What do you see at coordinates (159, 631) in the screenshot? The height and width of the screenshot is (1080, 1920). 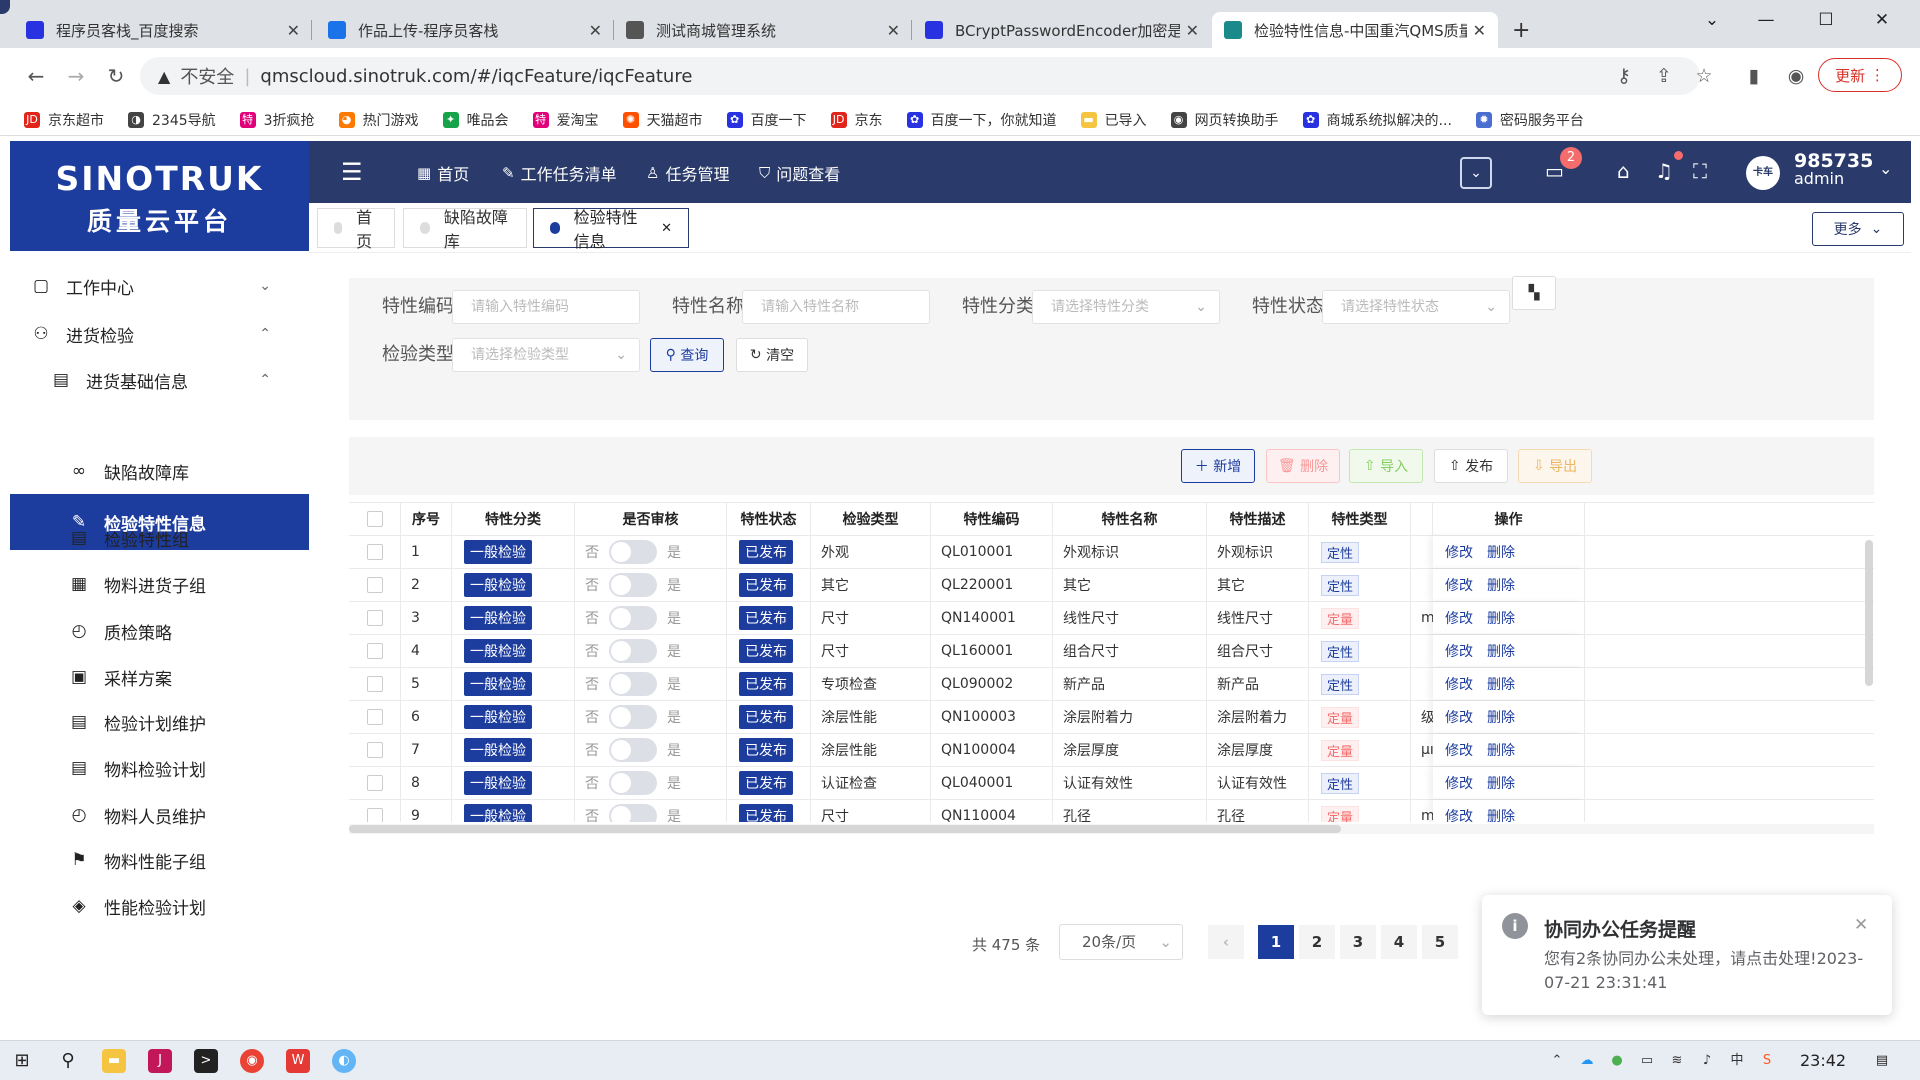 I see `sidebar-item: ◴ 质检策略` at bounding box center [159, 631].